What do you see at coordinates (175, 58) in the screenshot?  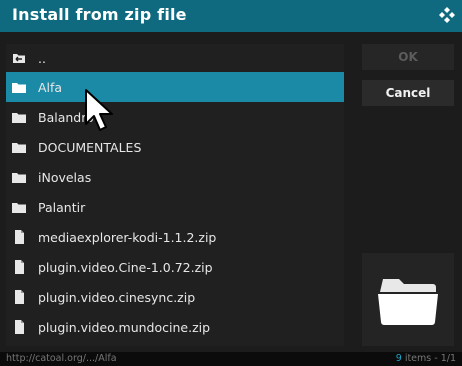 I see `list-item-parent-directory: ..` at bounding box center [175, 58].